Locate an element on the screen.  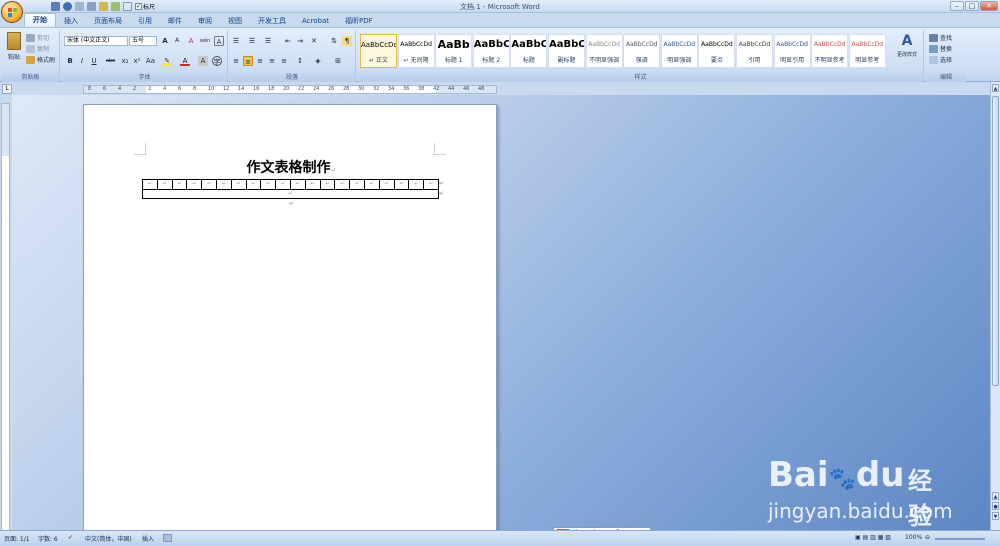
tab-developer: 开发工具 is located at coordinates (272, 21).